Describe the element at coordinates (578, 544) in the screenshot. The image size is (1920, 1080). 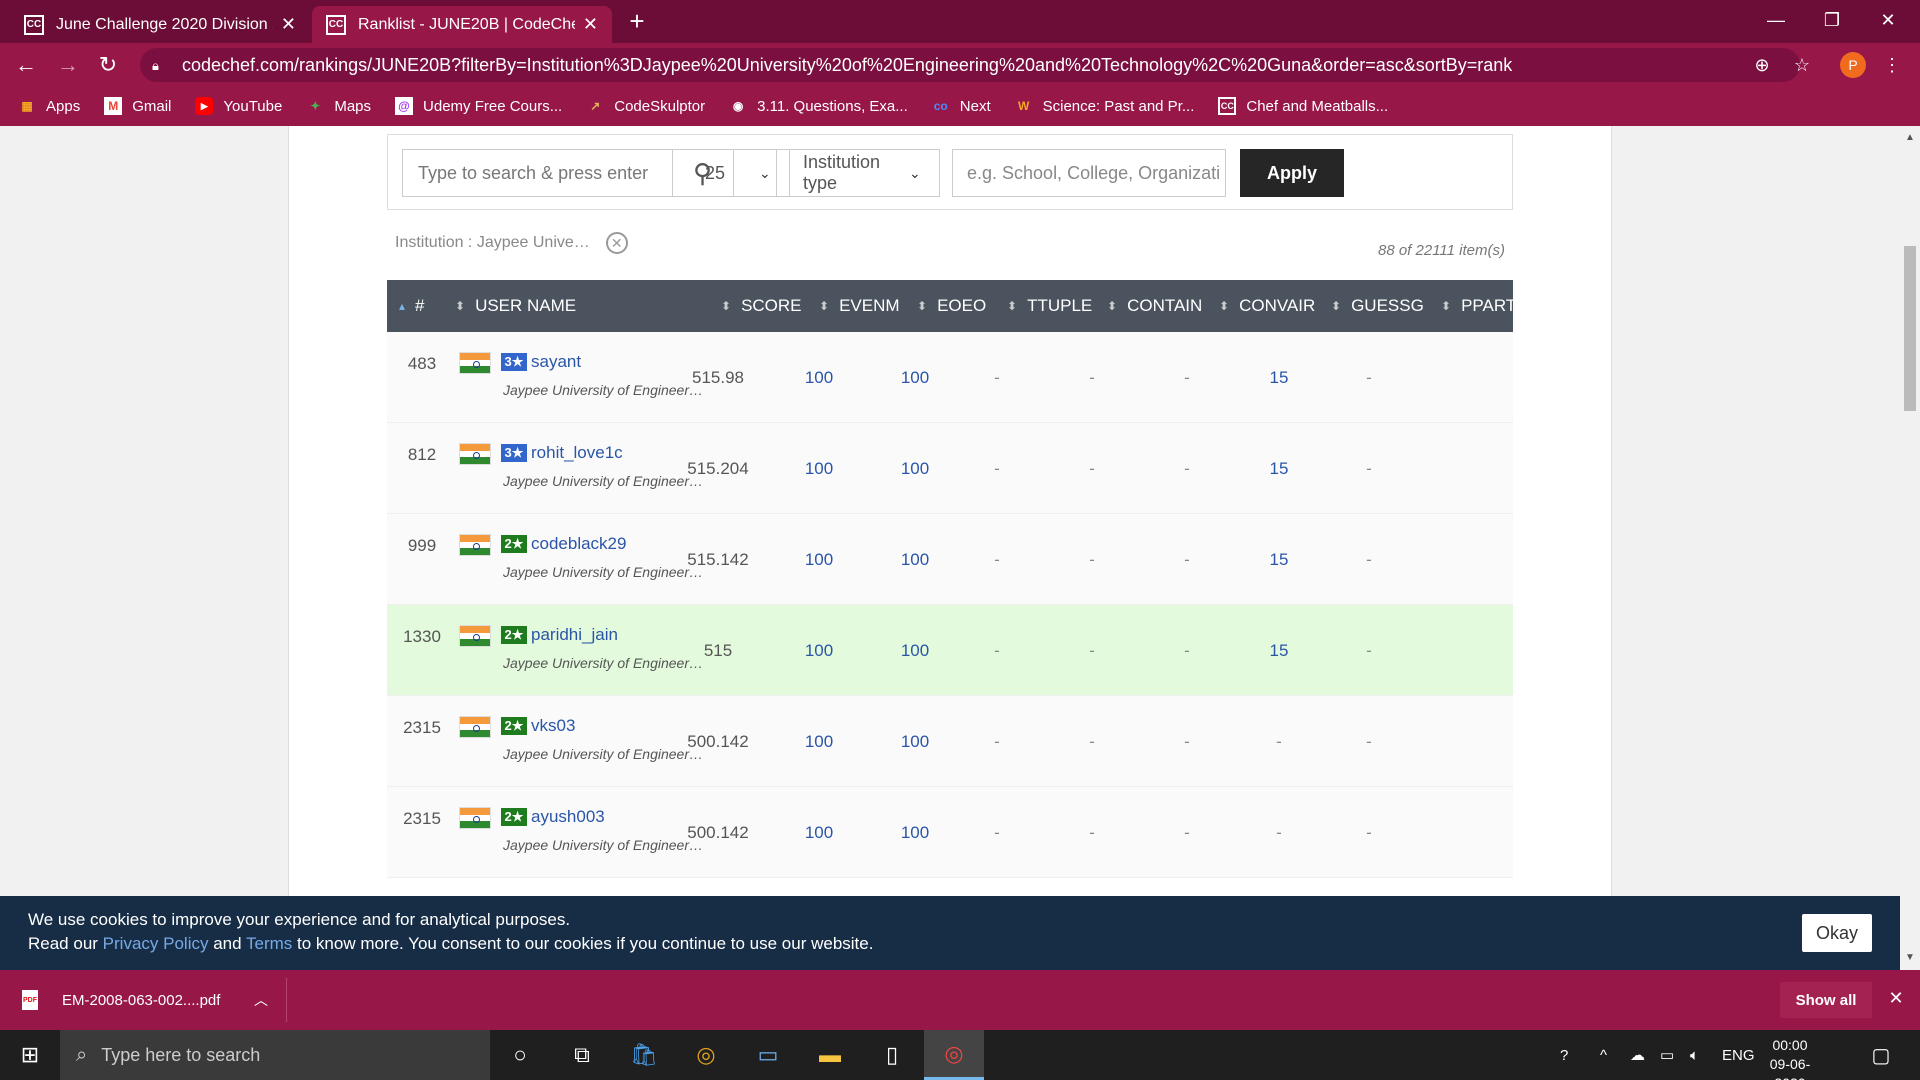
I see `username-link: codeblack29` at that location.